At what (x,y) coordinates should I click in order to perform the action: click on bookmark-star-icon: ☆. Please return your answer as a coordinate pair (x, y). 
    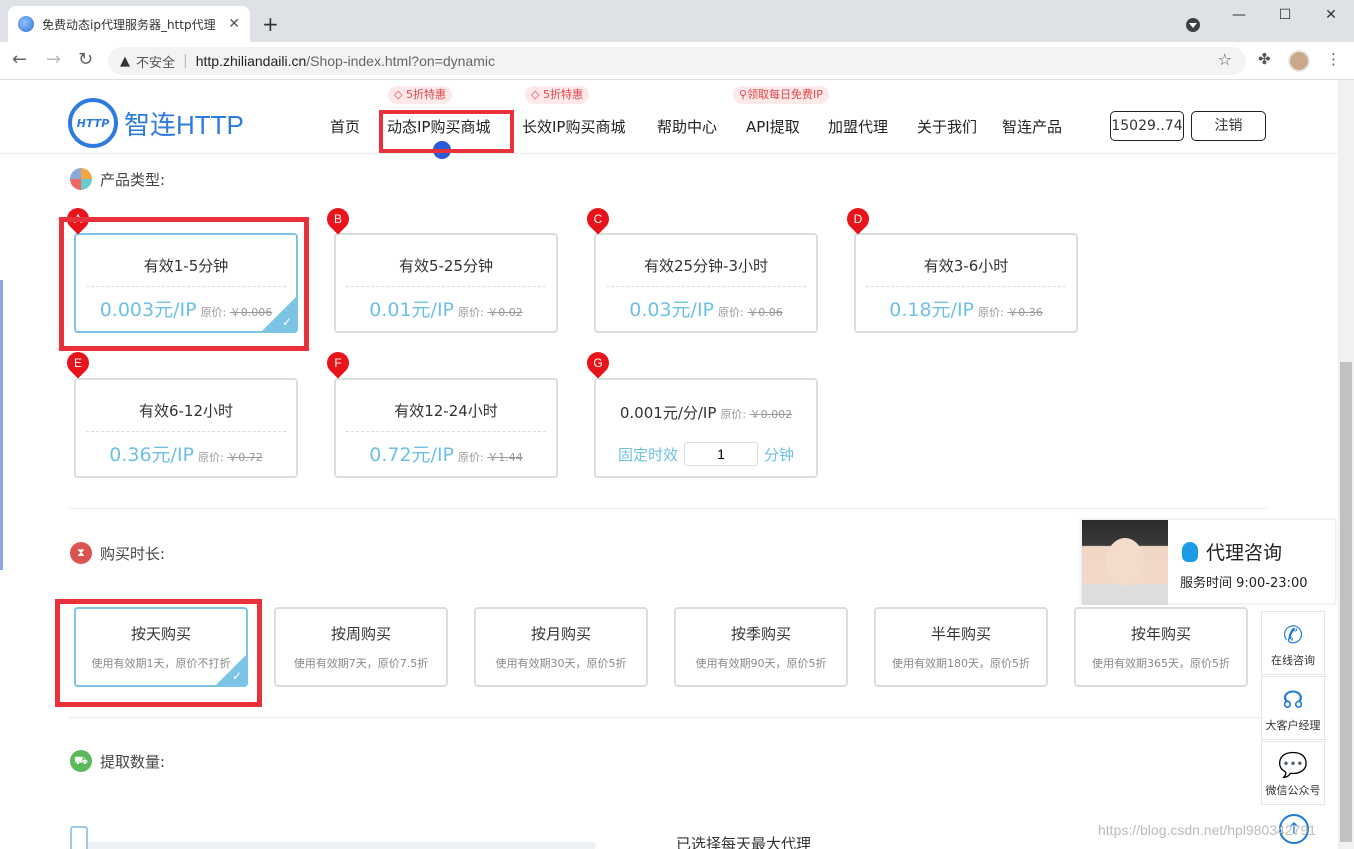
    Looking at the image, I should click on (1225, 59).